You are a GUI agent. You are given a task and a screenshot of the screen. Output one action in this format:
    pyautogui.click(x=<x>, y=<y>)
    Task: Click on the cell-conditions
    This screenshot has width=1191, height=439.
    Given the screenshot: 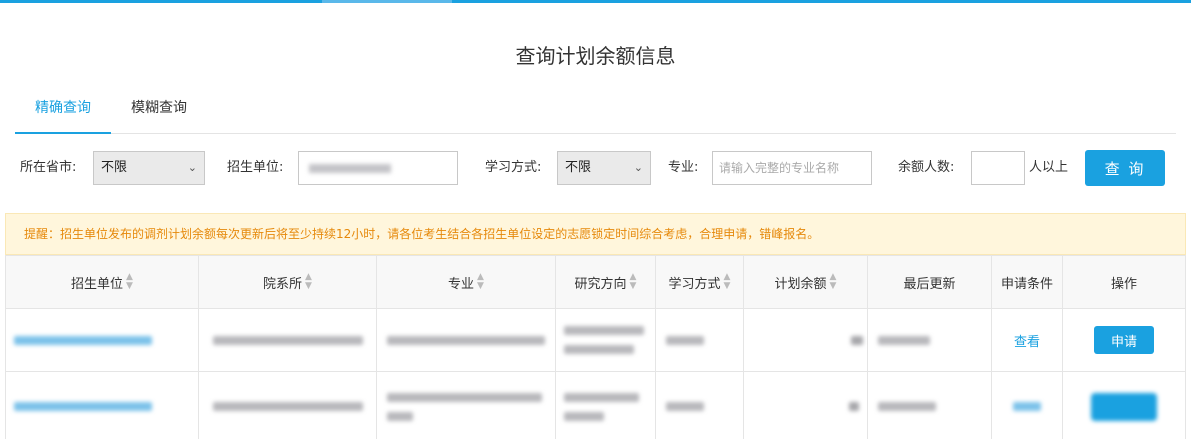 What is the action you would take?
    pyautogui.click(x=1027, y=405)
    